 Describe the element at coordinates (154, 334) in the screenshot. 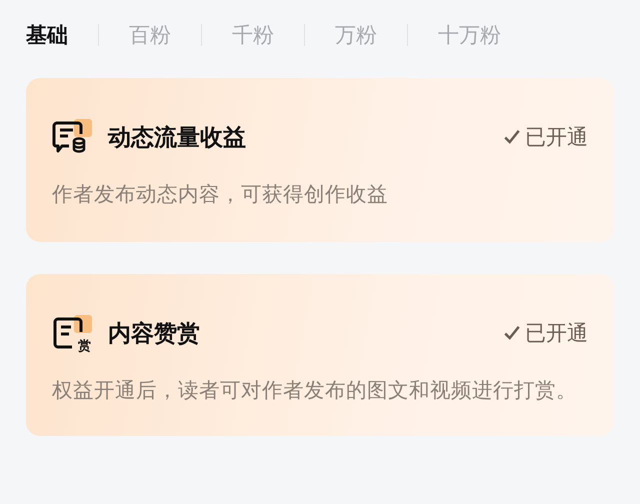

I see `card-title: 内容赞赏` at that location.